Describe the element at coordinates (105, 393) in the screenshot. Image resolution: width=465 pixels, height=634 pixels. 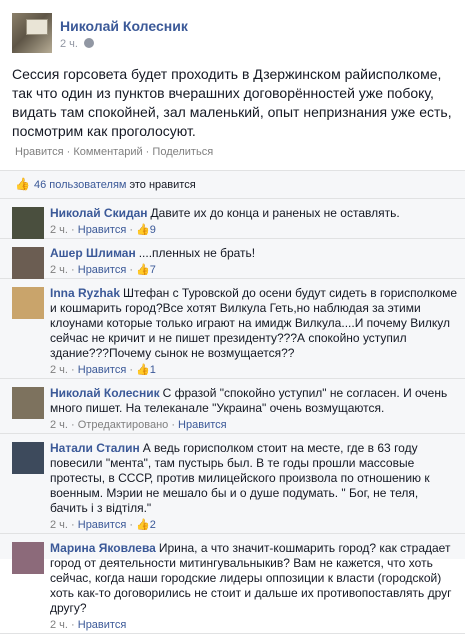
I see `commenter-name: Николай Колесник` at that location.